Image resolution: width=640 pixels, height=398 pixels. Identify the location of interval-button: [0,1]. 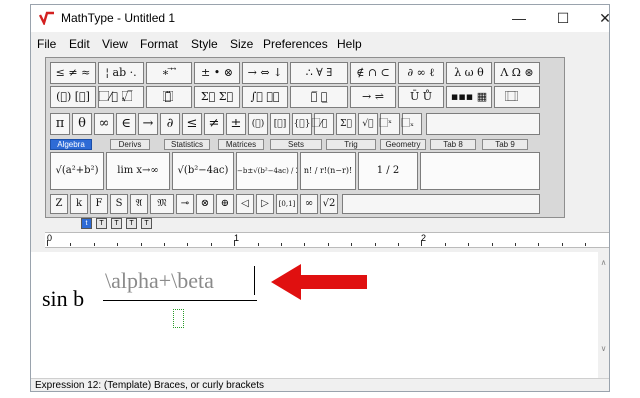
(287, 204).